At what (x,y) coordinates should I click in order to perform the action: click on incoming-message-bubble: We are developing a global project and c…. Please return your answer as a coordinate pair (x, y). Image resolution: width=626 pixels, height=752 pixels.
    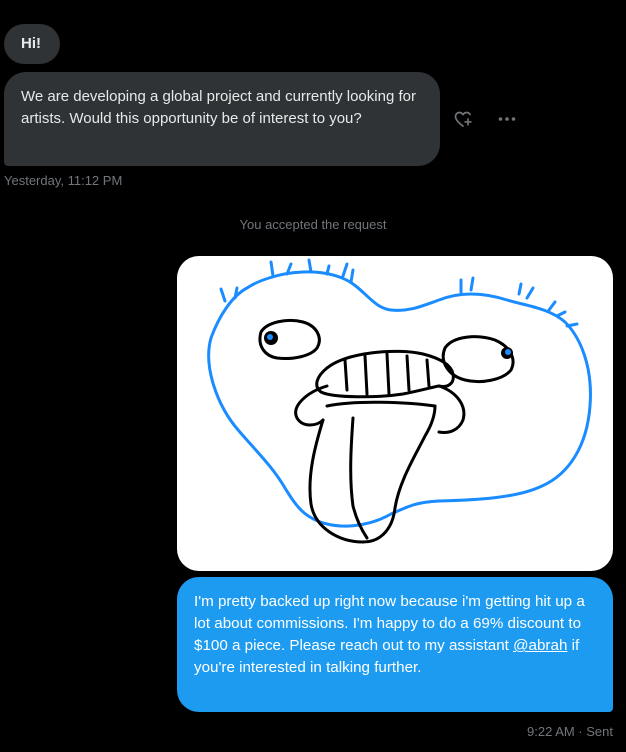
    Looking at the image, I should click on (222, 119).